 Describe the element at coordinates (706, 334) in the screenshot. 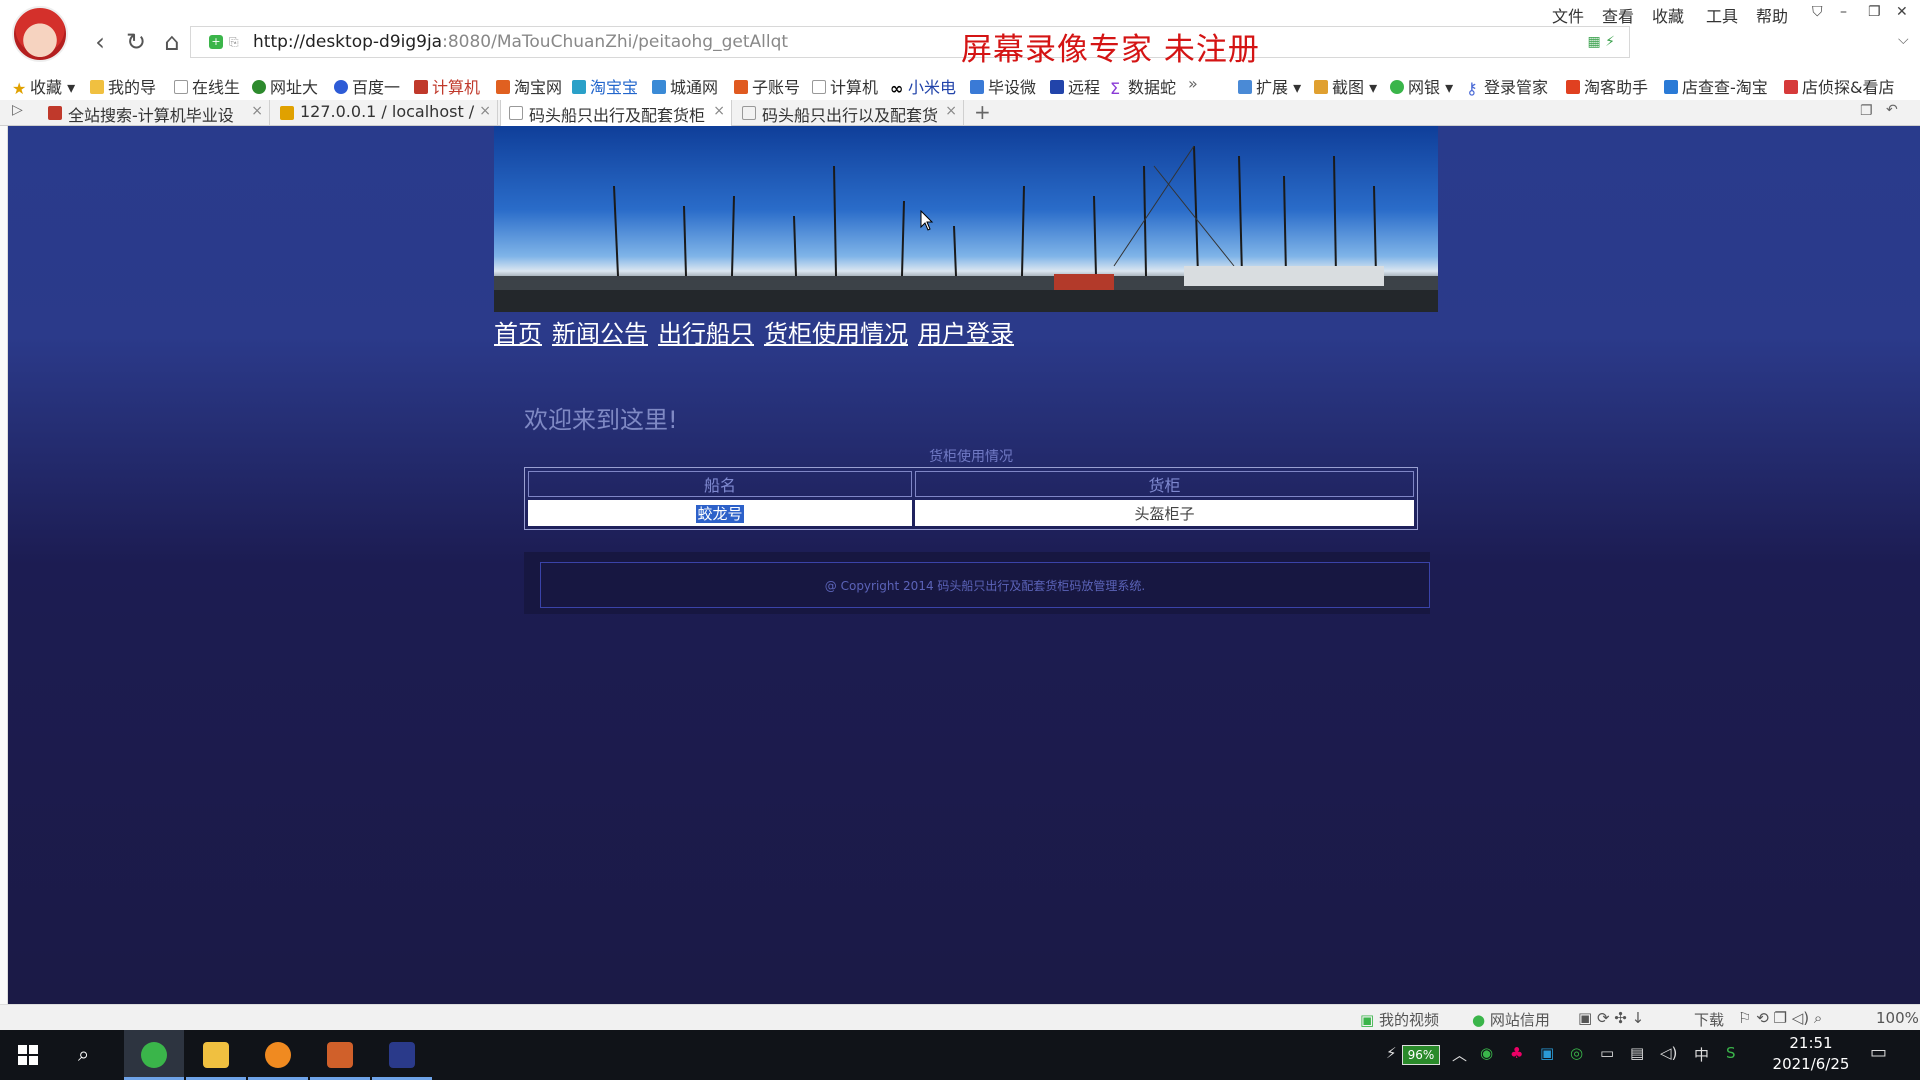

I see `nav-ships: 出行船只` at that location.